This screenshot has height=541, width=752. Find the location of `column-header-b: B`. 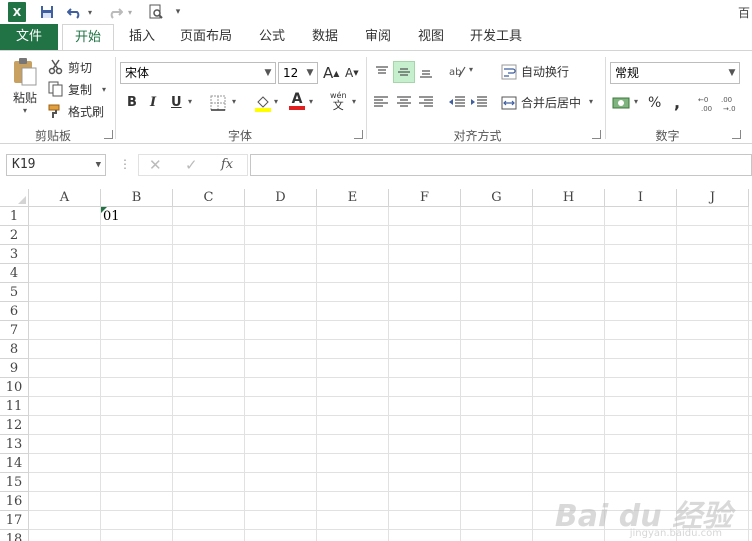

column-header-b: B is located at coordinates (137, 198).